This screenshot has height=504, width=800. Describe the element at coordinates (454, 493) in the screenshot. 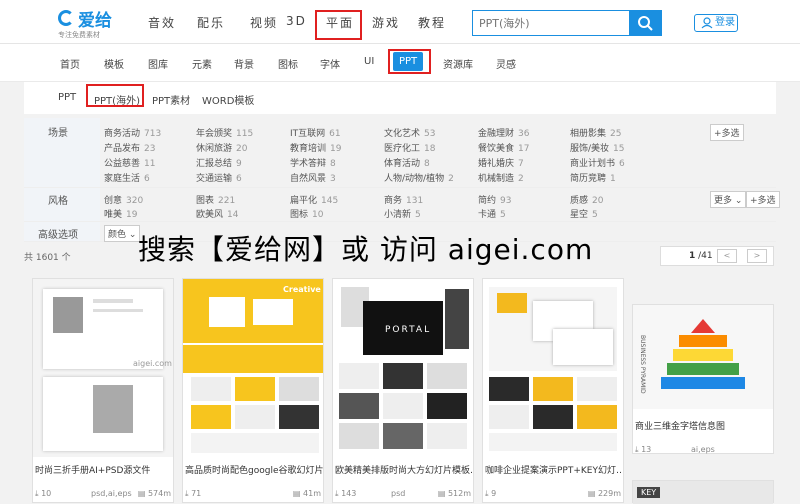

I see `file-size: ▤ 512m` at that location.